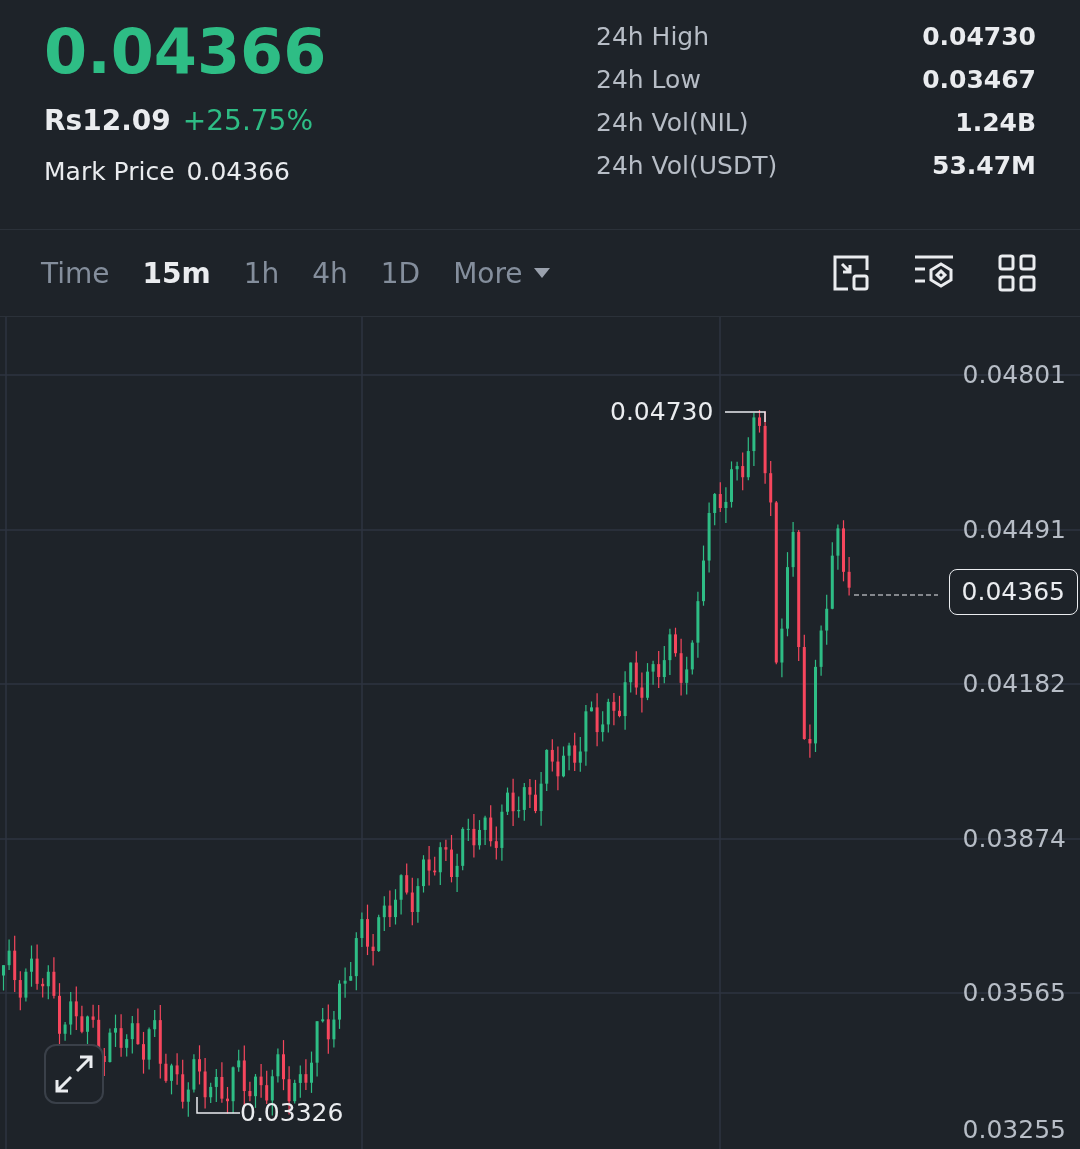  Describe the element at coordinates (978, 36) in the screenshot. I see `stat-value: 0.04730` at that location.